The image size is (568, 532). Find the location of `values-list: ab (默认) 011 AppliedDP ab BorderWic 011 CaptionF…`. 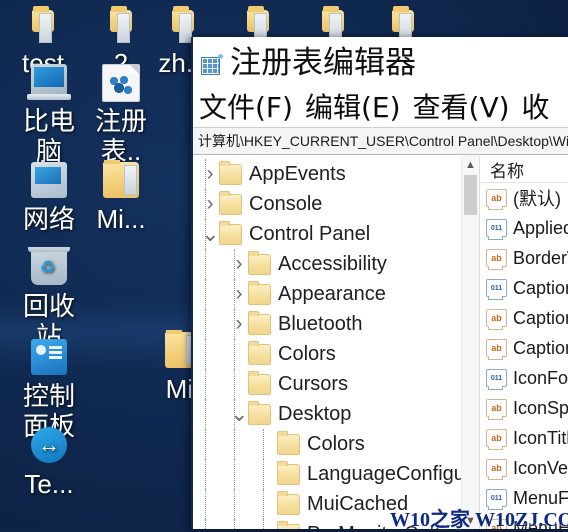

values-list: ab (默认) 011 AppliedDP ab BorderWic 011 CaptionF… is located at coordinates (524, 356).